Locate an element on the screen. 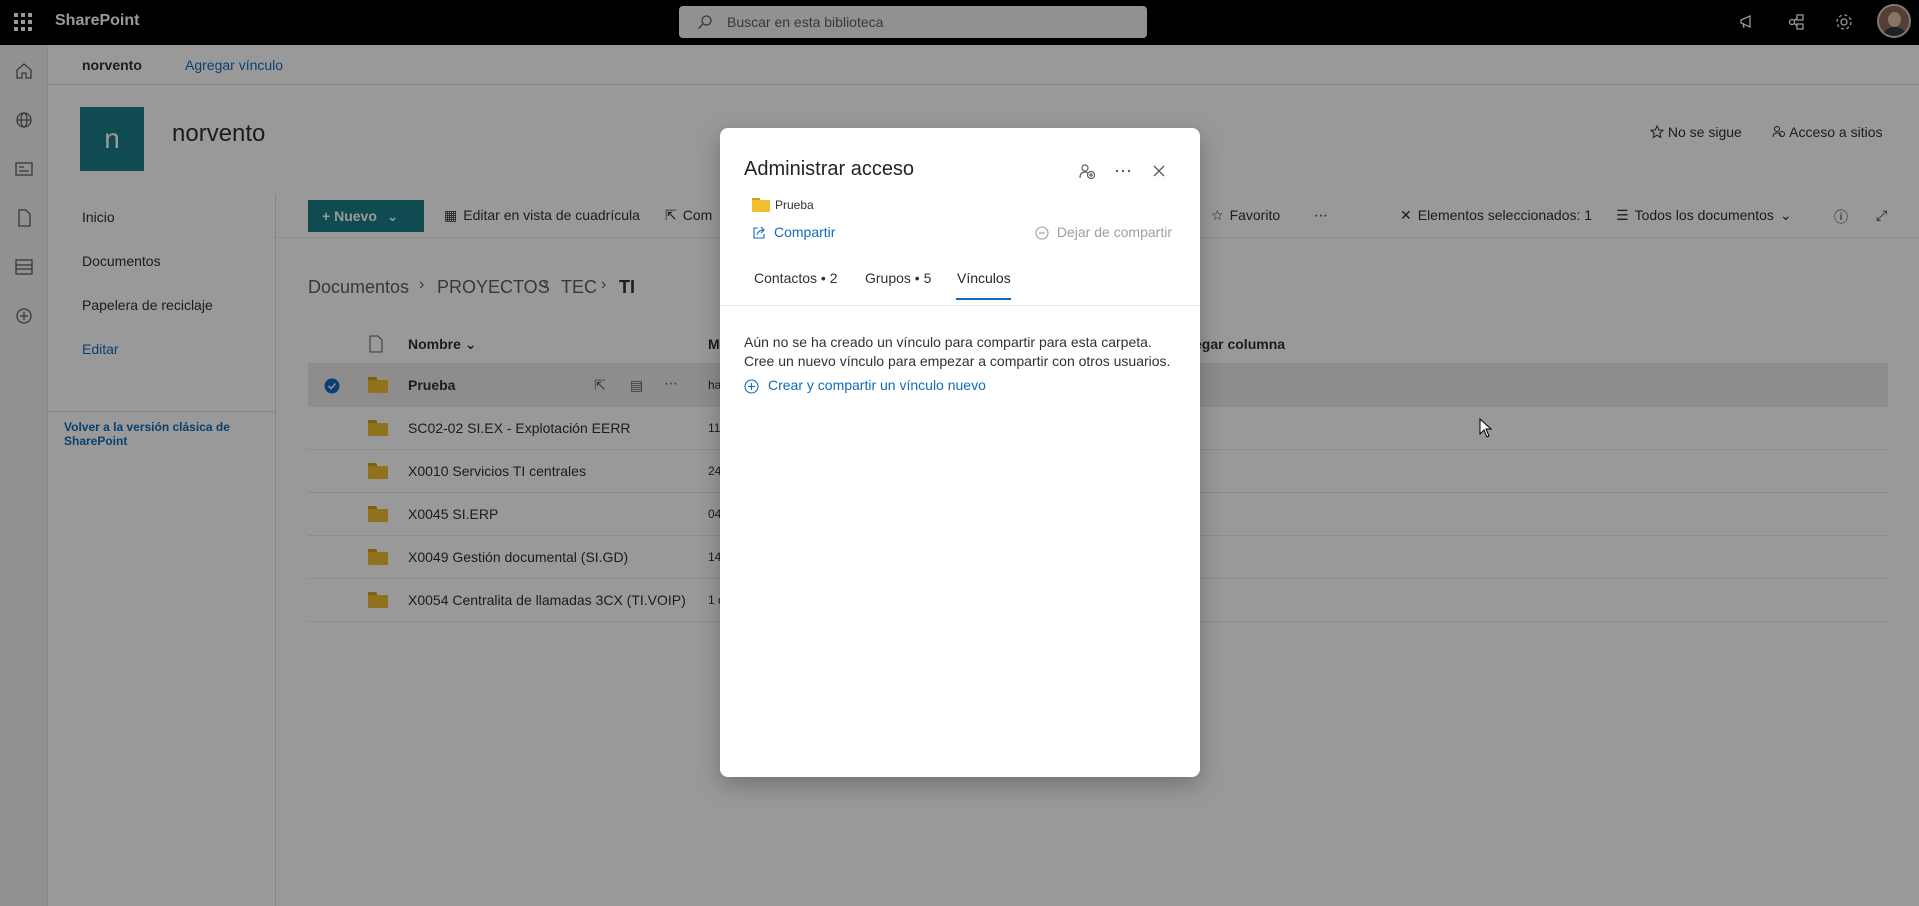 Image resolution: width=1919 pixels, height=906 pixels. add-circle-icon is located at coordinates (751, 386).